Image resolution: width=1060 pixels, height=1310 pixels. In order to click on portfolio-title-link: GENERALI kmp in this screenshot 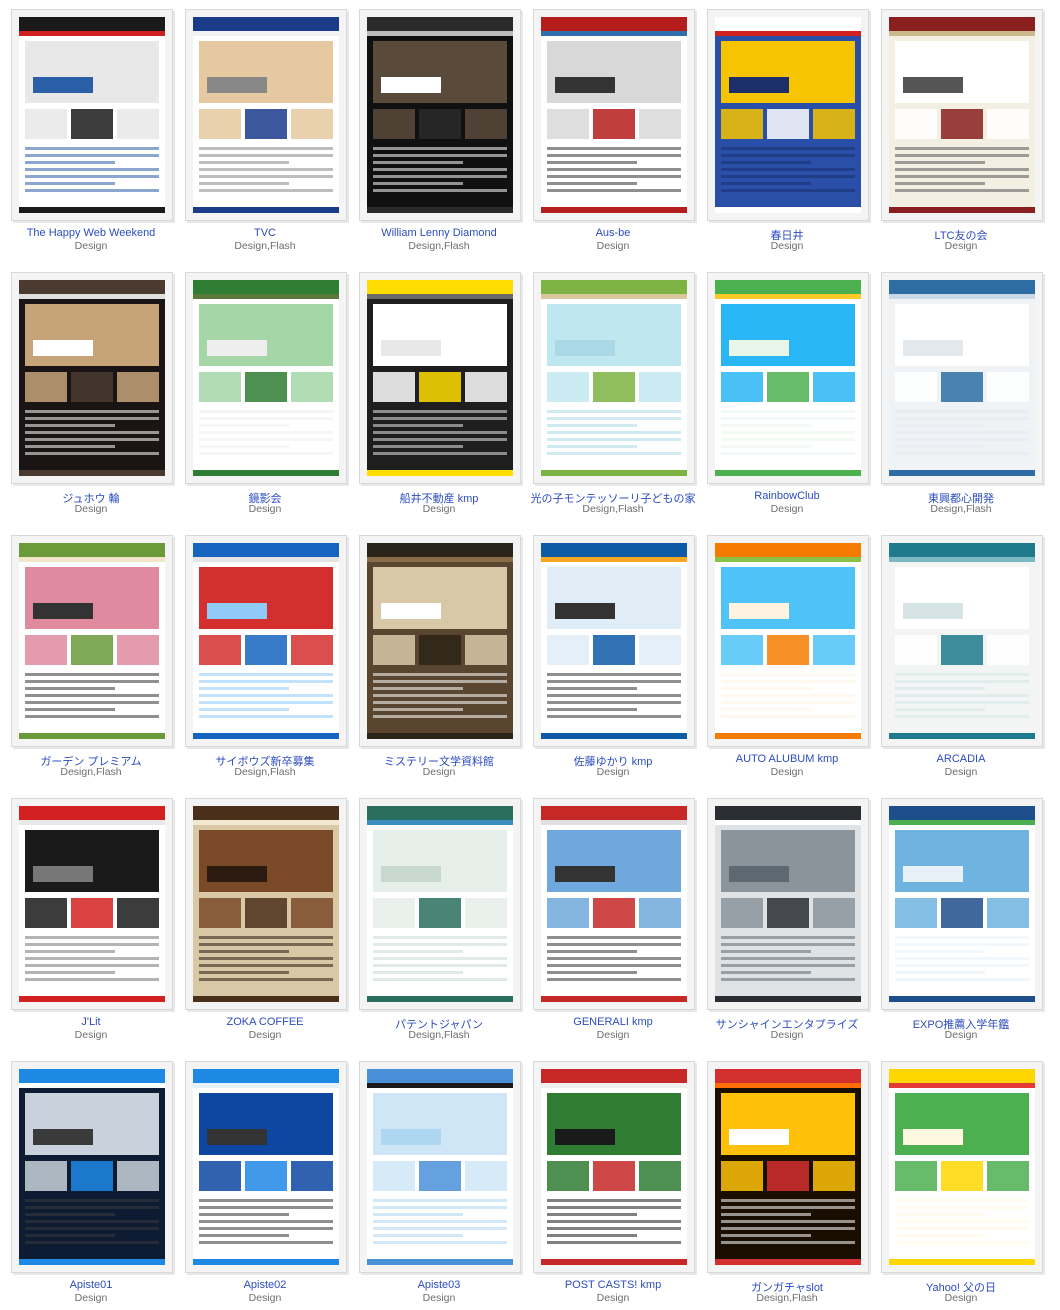, I will do `click(613, 1022)`.